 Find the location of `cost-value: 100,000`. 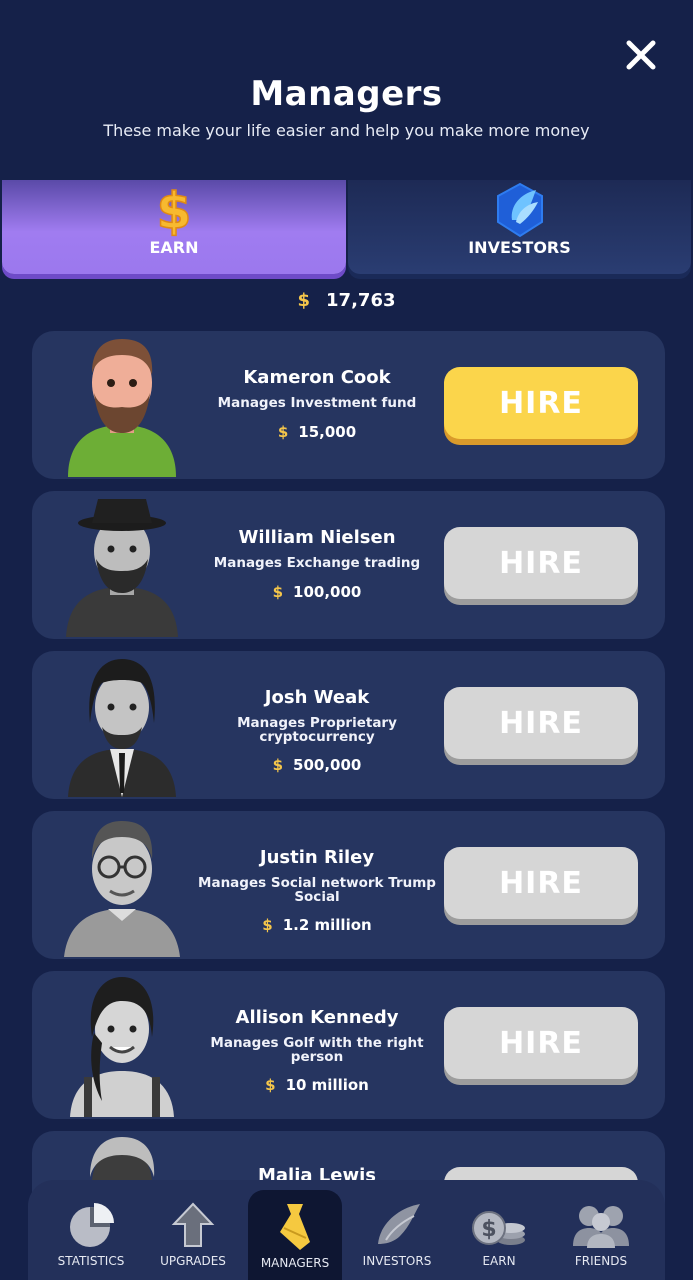

cost-value: 100,000 is located at coordinates (327, 591).